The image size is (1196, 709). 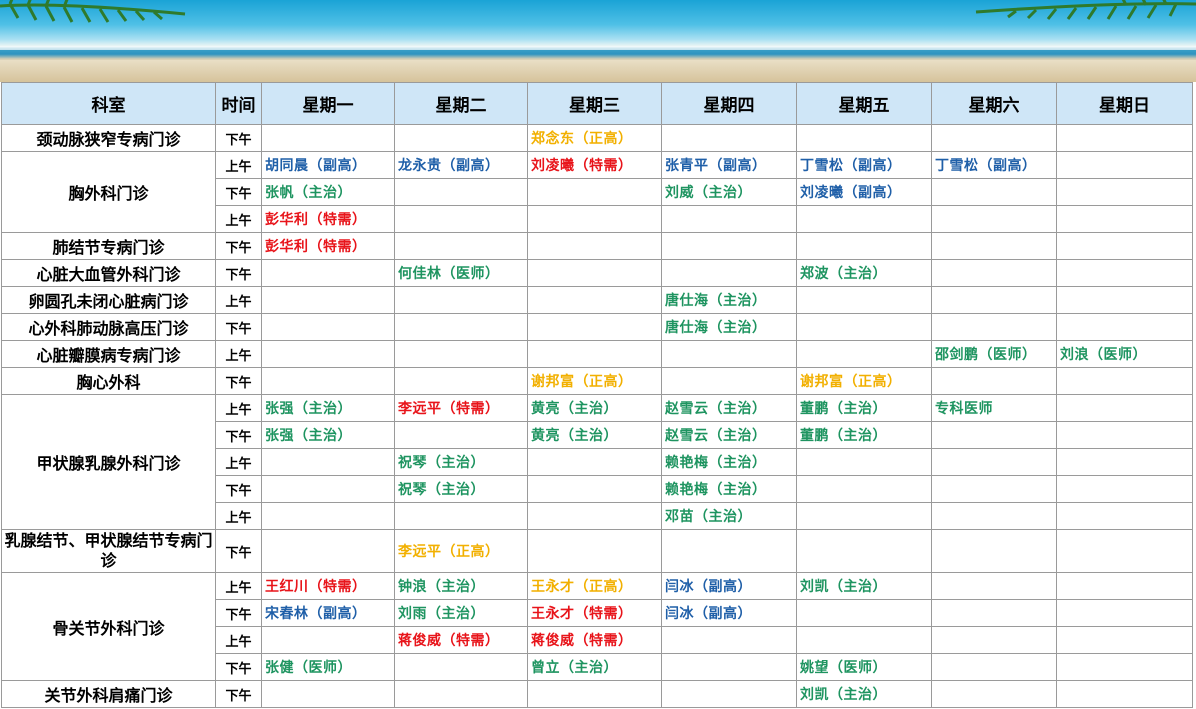 I want to click on header-day: 星期三, so click(x=594, y=103).